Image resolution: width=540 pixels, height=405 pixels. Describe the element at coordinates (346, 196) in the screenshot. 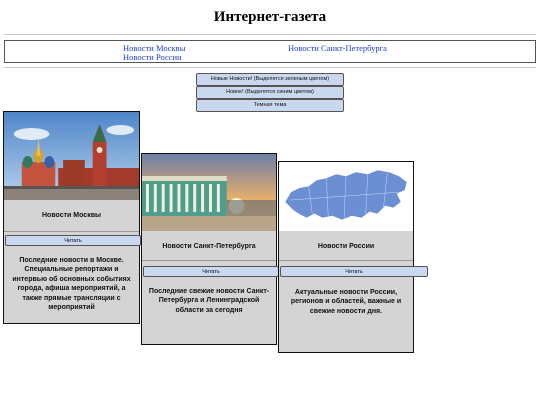

I see `russia-map-image` at that location.